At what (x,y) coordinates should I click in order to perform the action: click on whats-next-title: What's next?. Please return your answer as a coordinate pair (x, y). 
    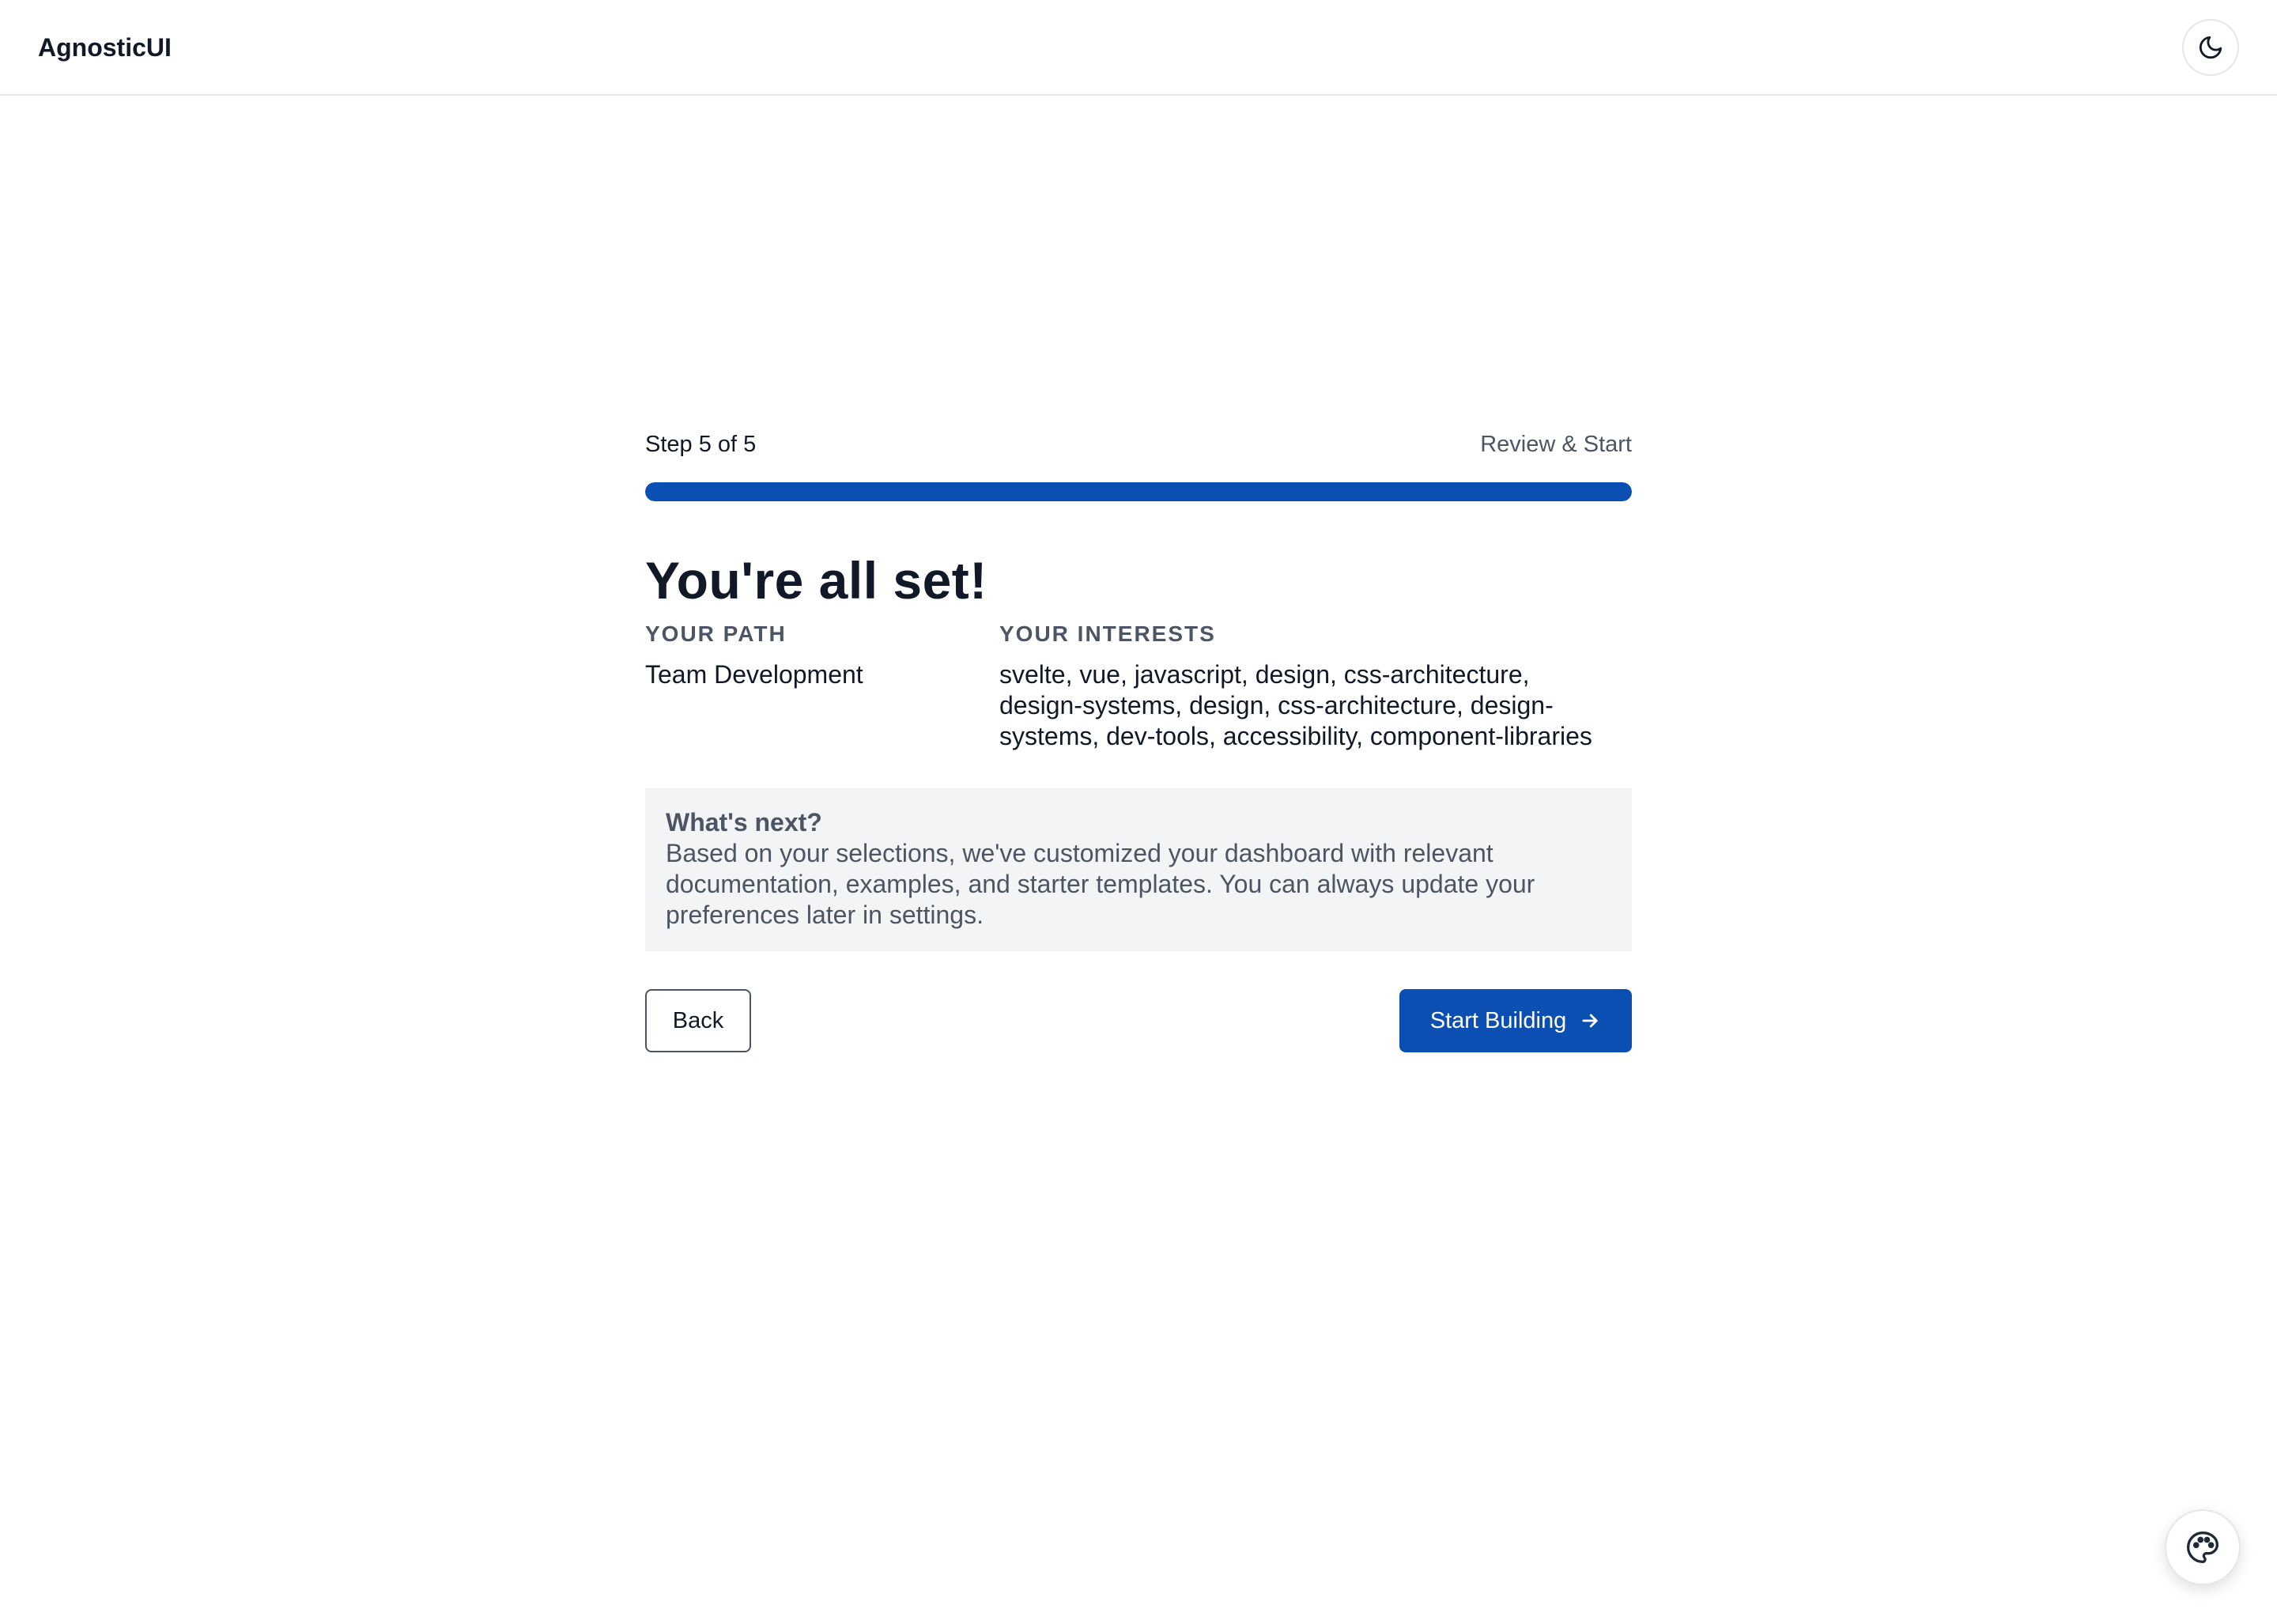
    Looking at the image, I should click on (744, 823).